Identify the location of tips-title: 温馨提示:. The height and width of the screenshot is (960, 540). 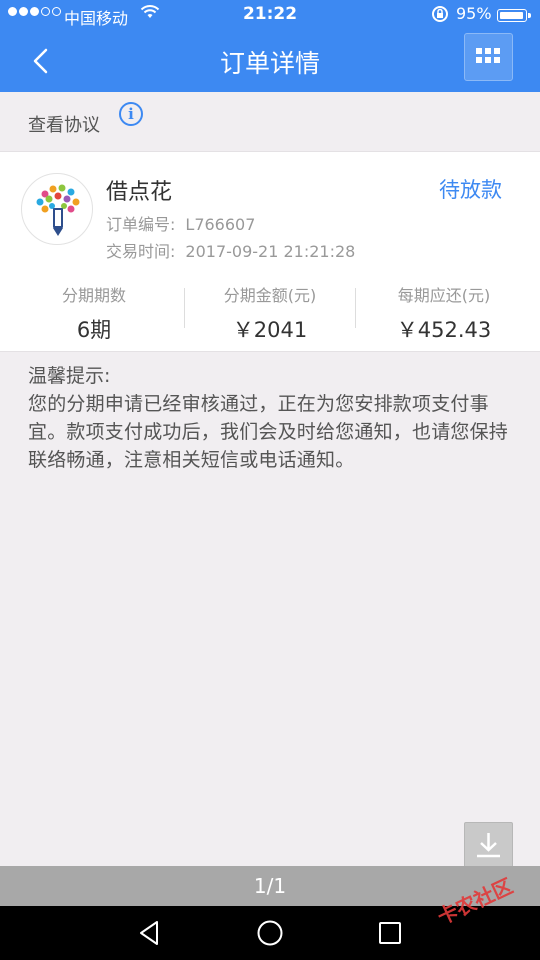
(69, 376).